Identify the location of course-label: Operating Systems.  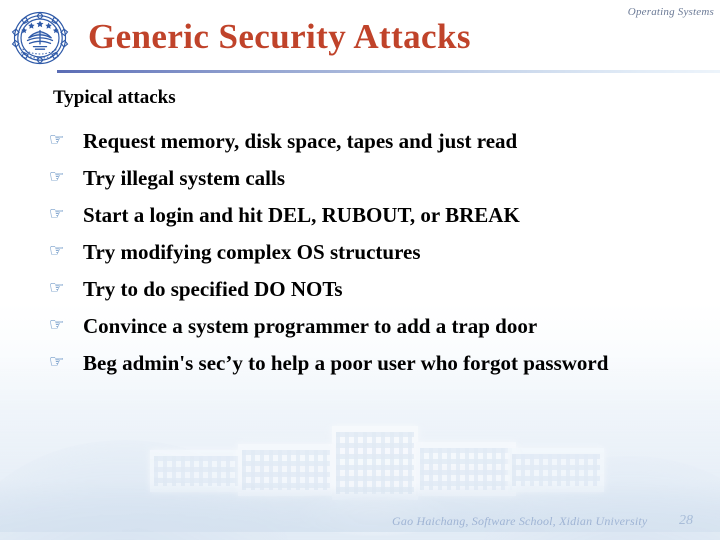
(670, 12).